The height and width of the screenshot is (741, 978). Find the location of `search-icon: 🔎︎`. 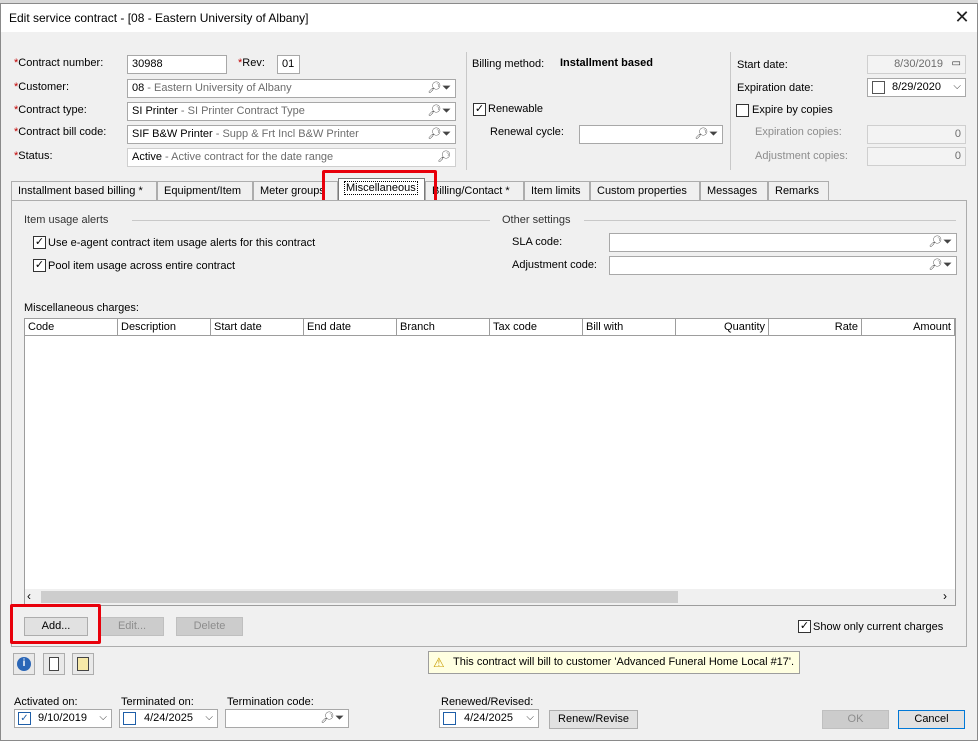

search-icon: 🔎︎ is located at coordinates (444, 156).